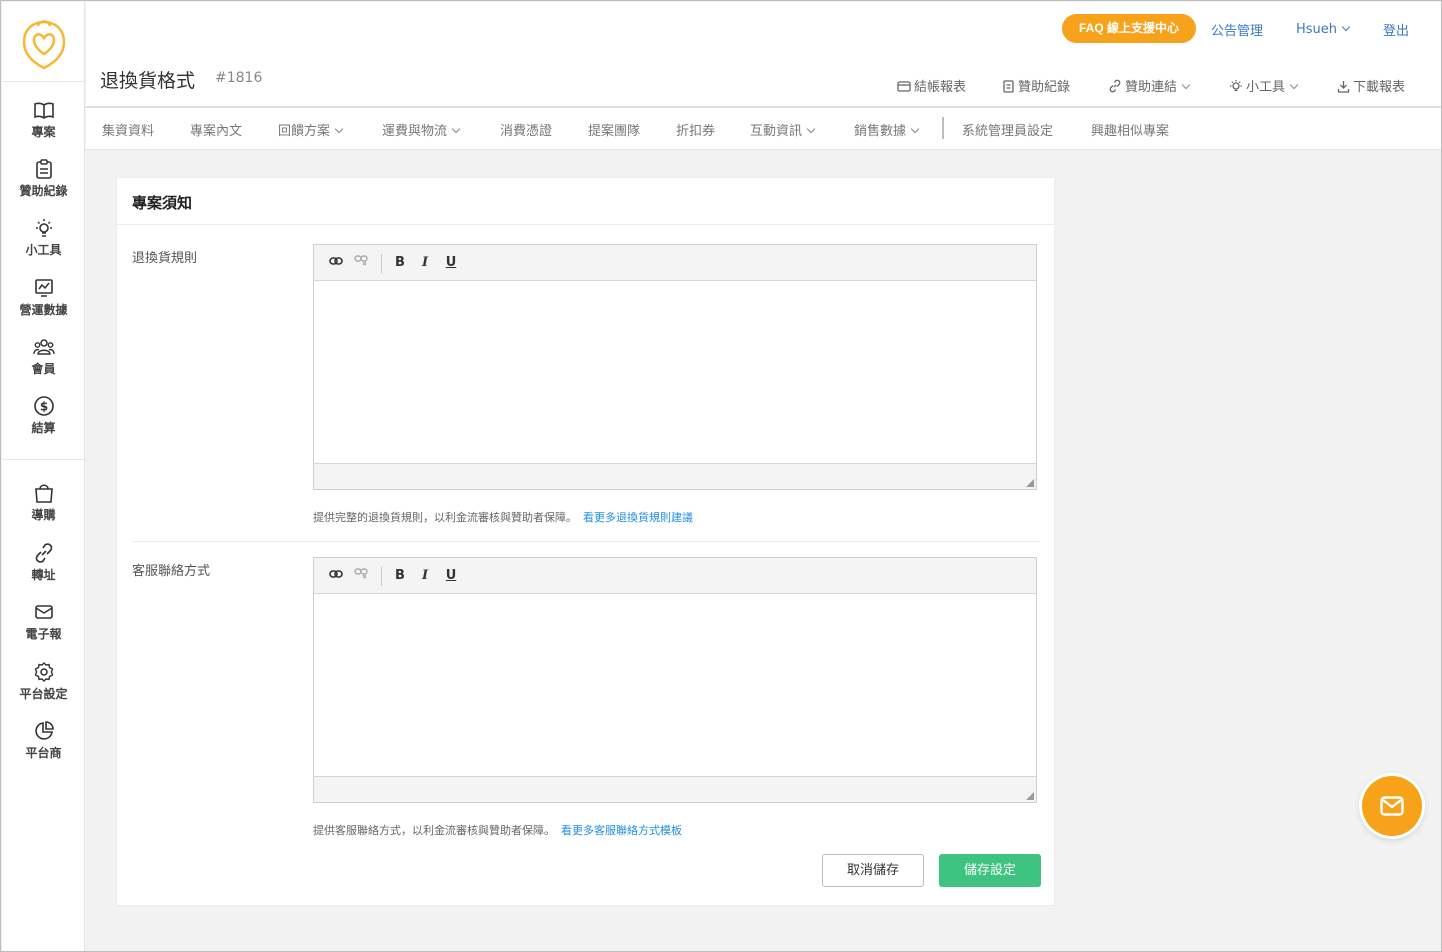  What do you see at coordinates (43, 364) in the screenshot?
I see `sidebar-item-members: 會員` at bounding box center [43, 364].